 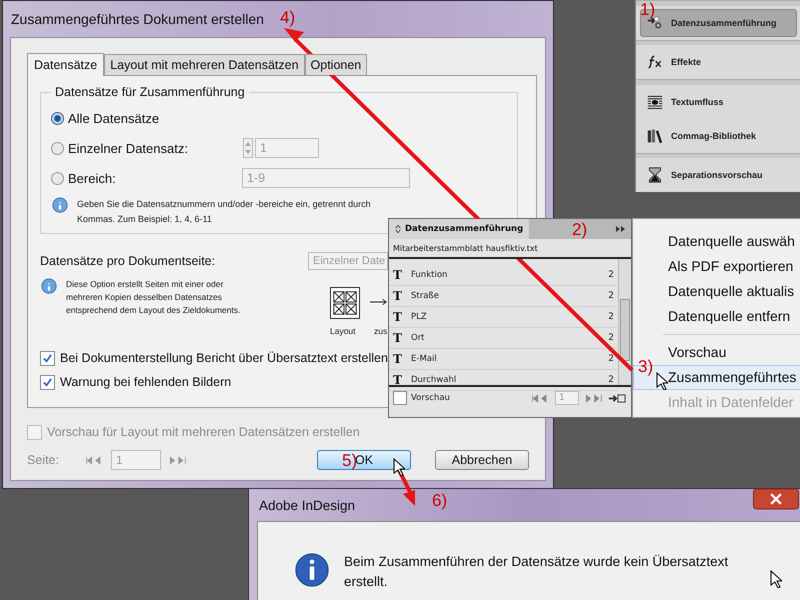 I want to click on text-wrap-icon, so click(x=655, y=102).